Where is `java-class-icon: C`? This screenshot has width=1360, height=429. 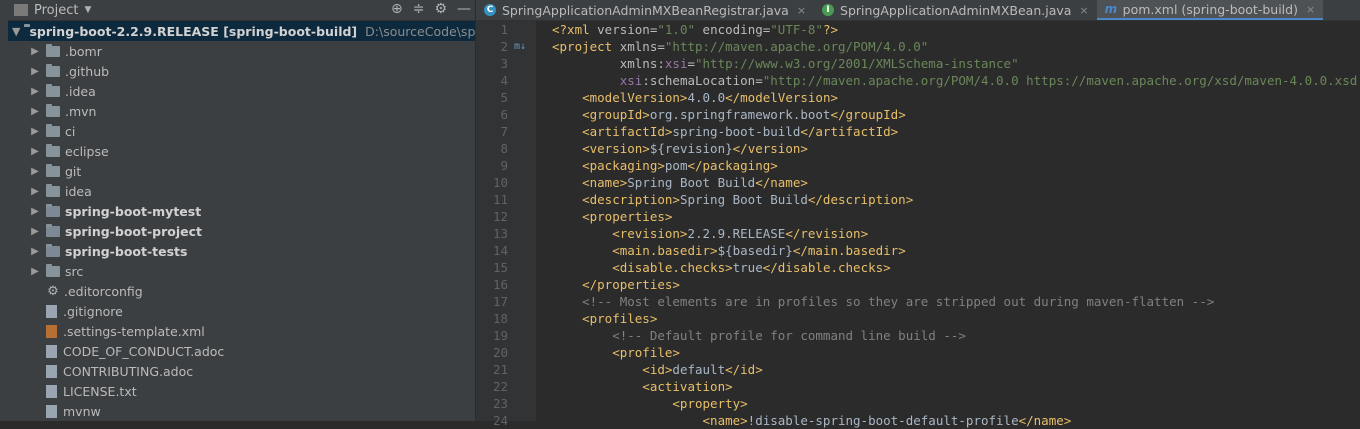
java-class-icon: C is located at coordinates (490, 10).